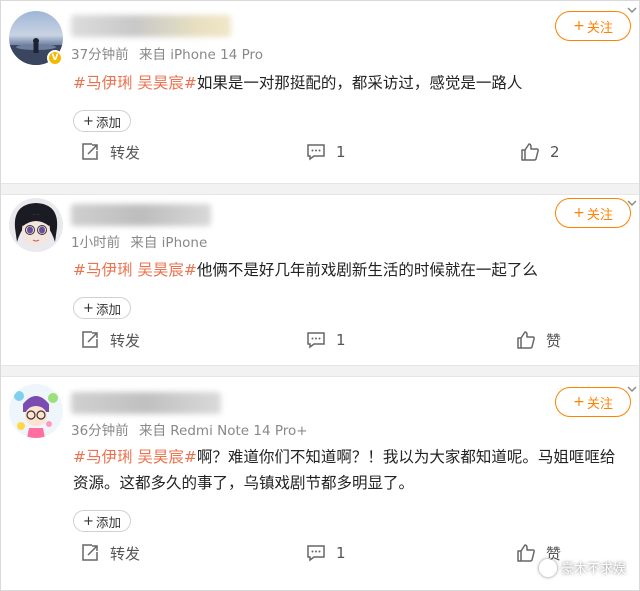 This screenshot has height=591, width=640. What do you see at coordinates (201, 55) in the screenshot?
I see `comment-source: 来自 iPhone 14 Pro` at bounding box center [201, 55].